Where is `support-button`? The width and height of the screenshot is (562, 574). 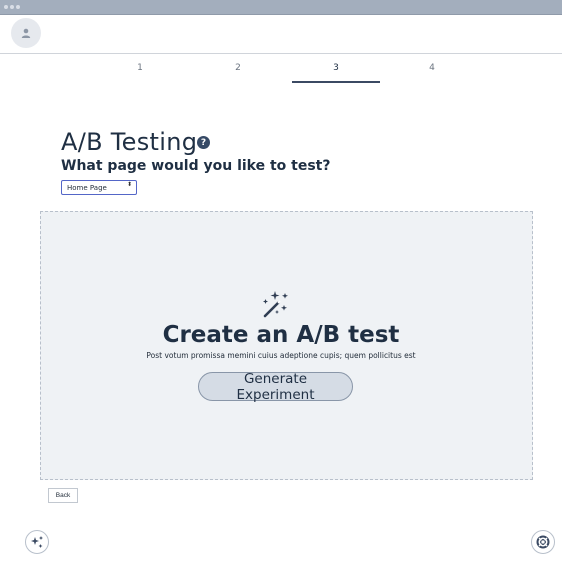
support-button is located at coordinates (543, 542).